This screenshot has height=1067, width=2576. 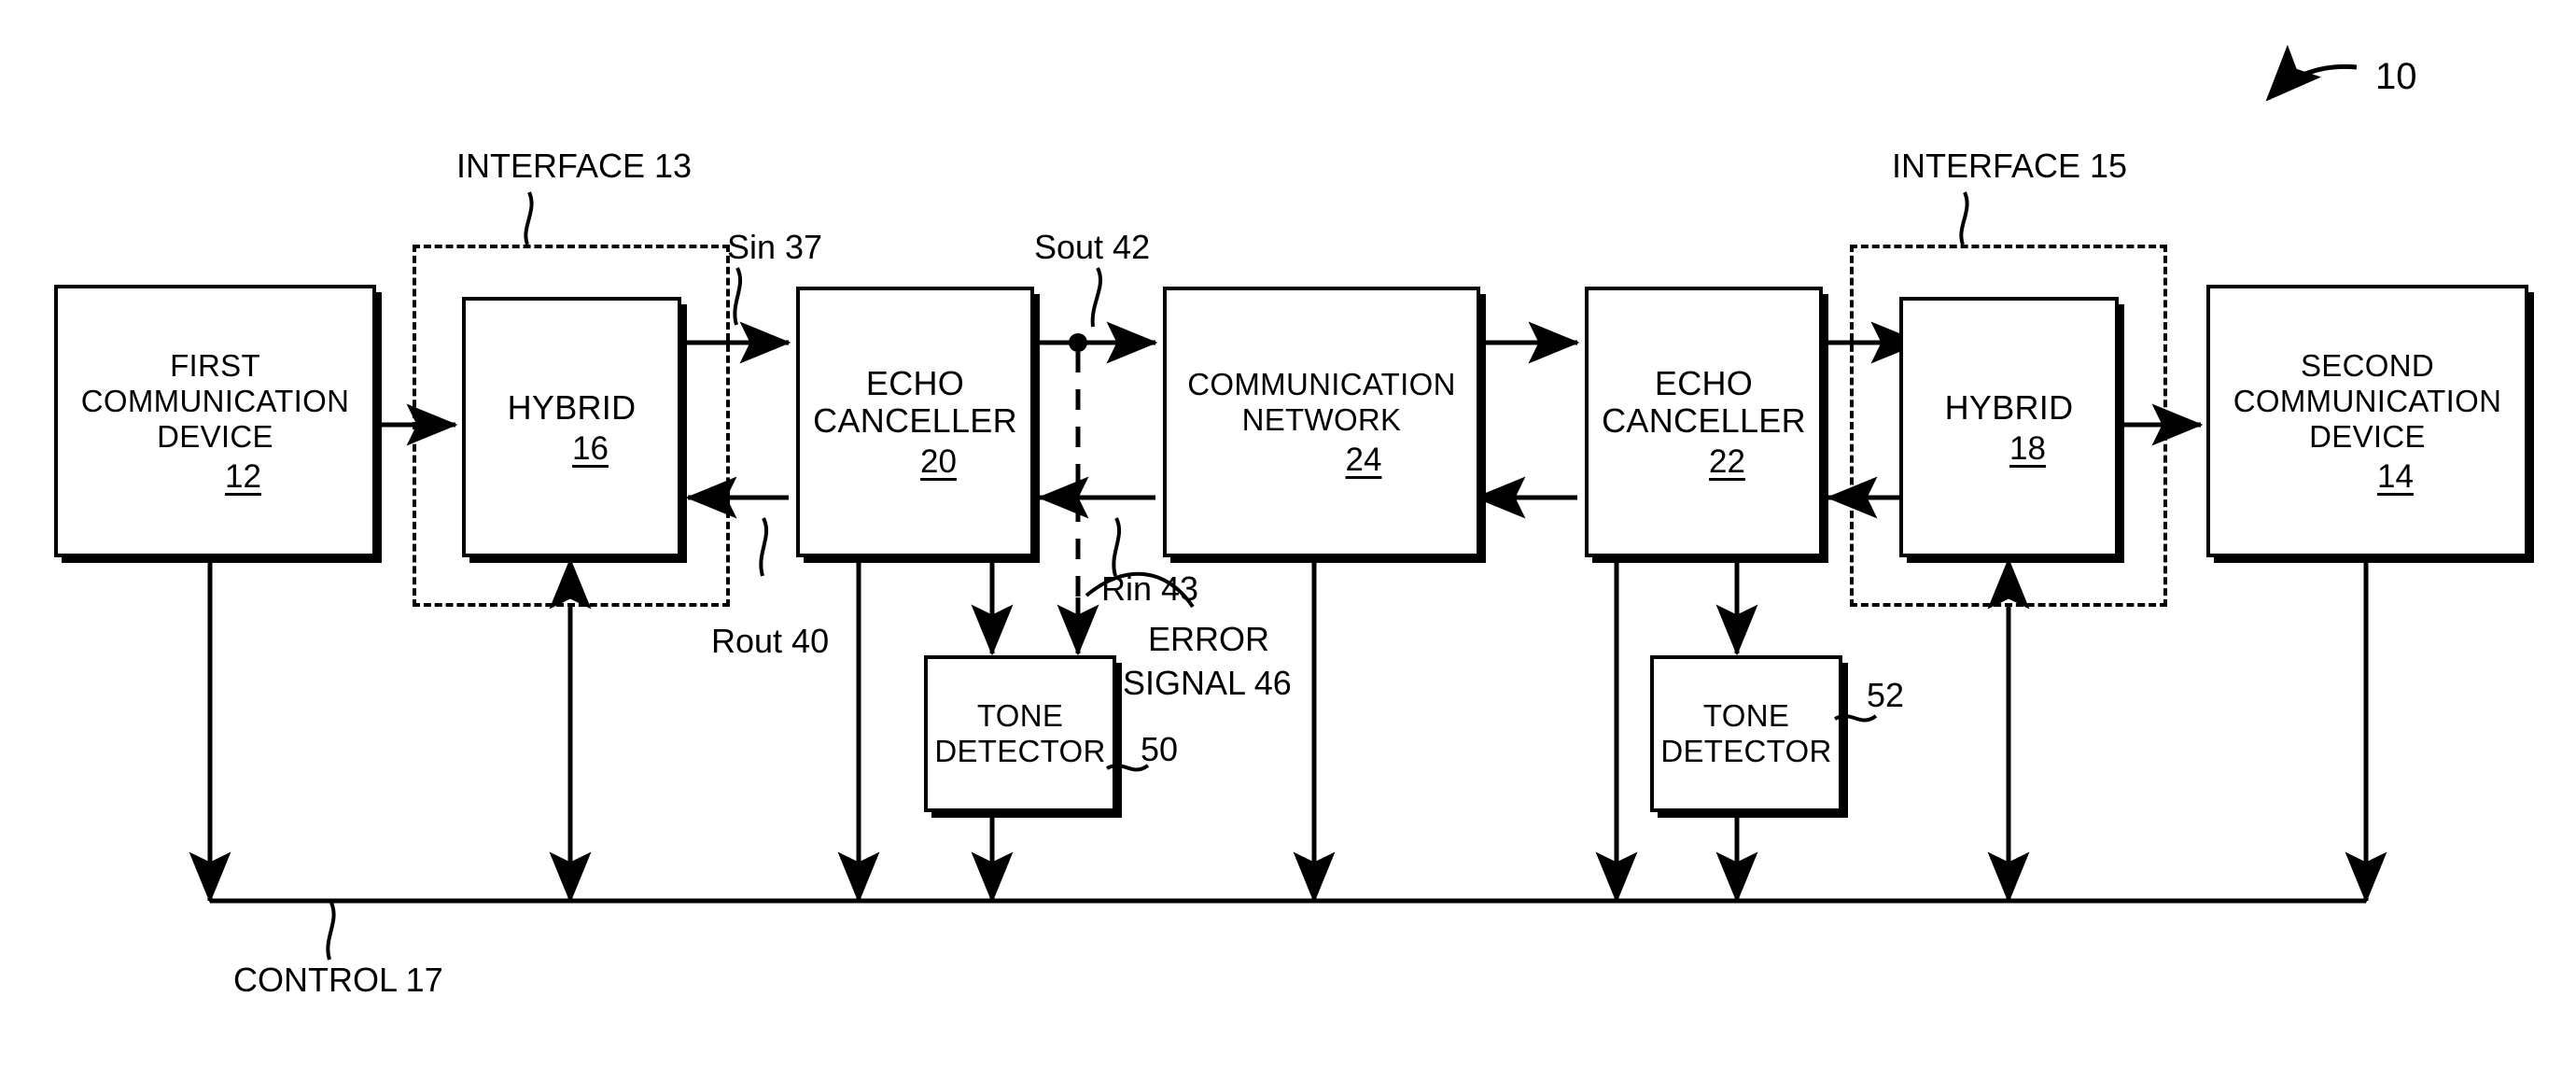 What do you see at coordinates (1964, 219) in the screenshot?
I see `interface-15-leader` at bounding box center [1964, 219].